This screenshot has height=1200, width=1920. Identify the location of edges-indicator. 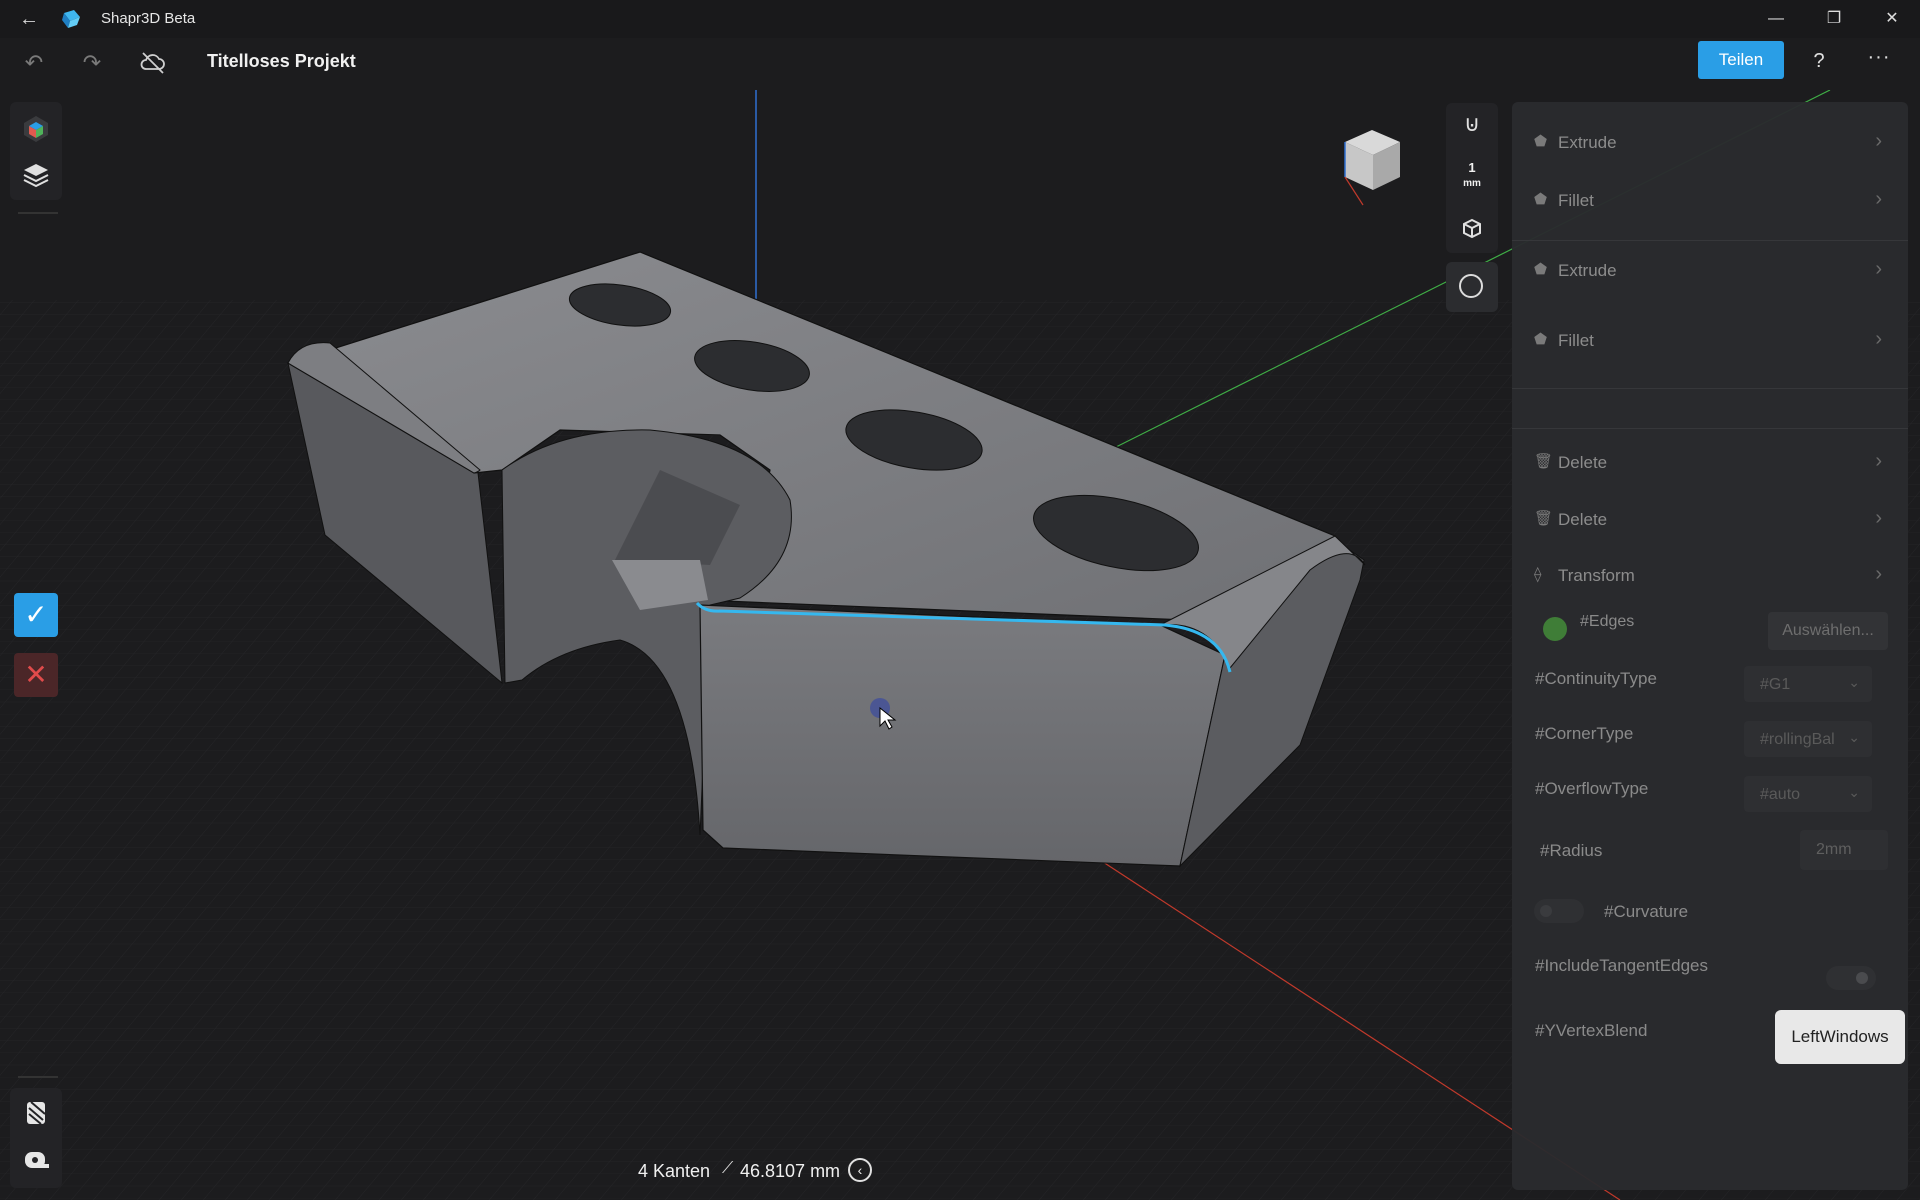
(1555, 629).